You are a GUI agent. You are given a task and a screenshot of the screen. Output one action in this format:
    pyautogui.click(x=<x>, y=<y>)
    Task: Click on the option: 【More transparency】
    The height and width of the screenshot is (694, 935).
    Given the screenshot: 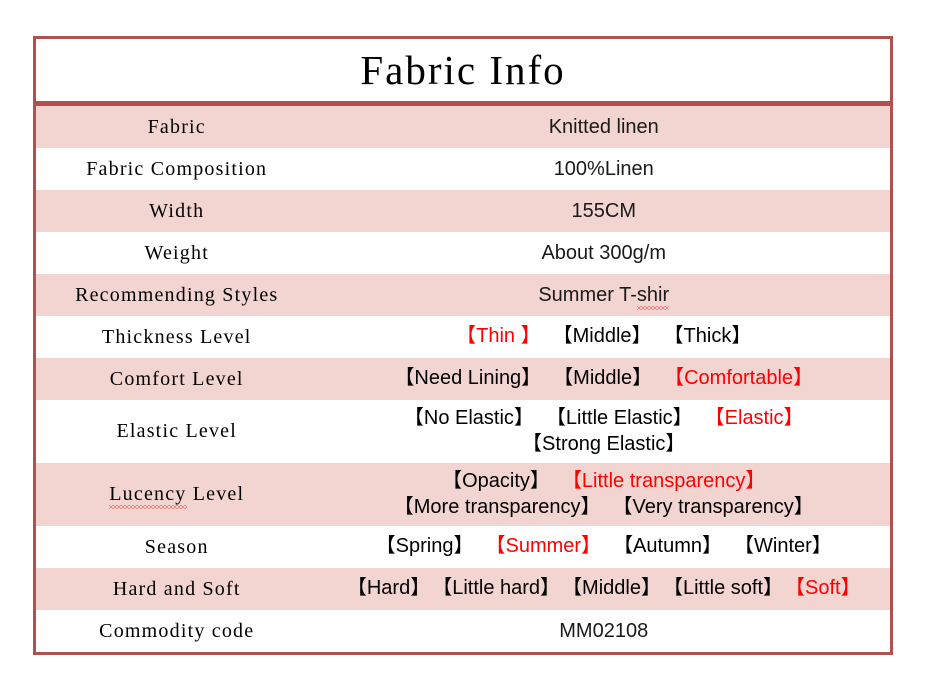 What is the action you would take?
    pyautogui.click(x=497, y=507)
    